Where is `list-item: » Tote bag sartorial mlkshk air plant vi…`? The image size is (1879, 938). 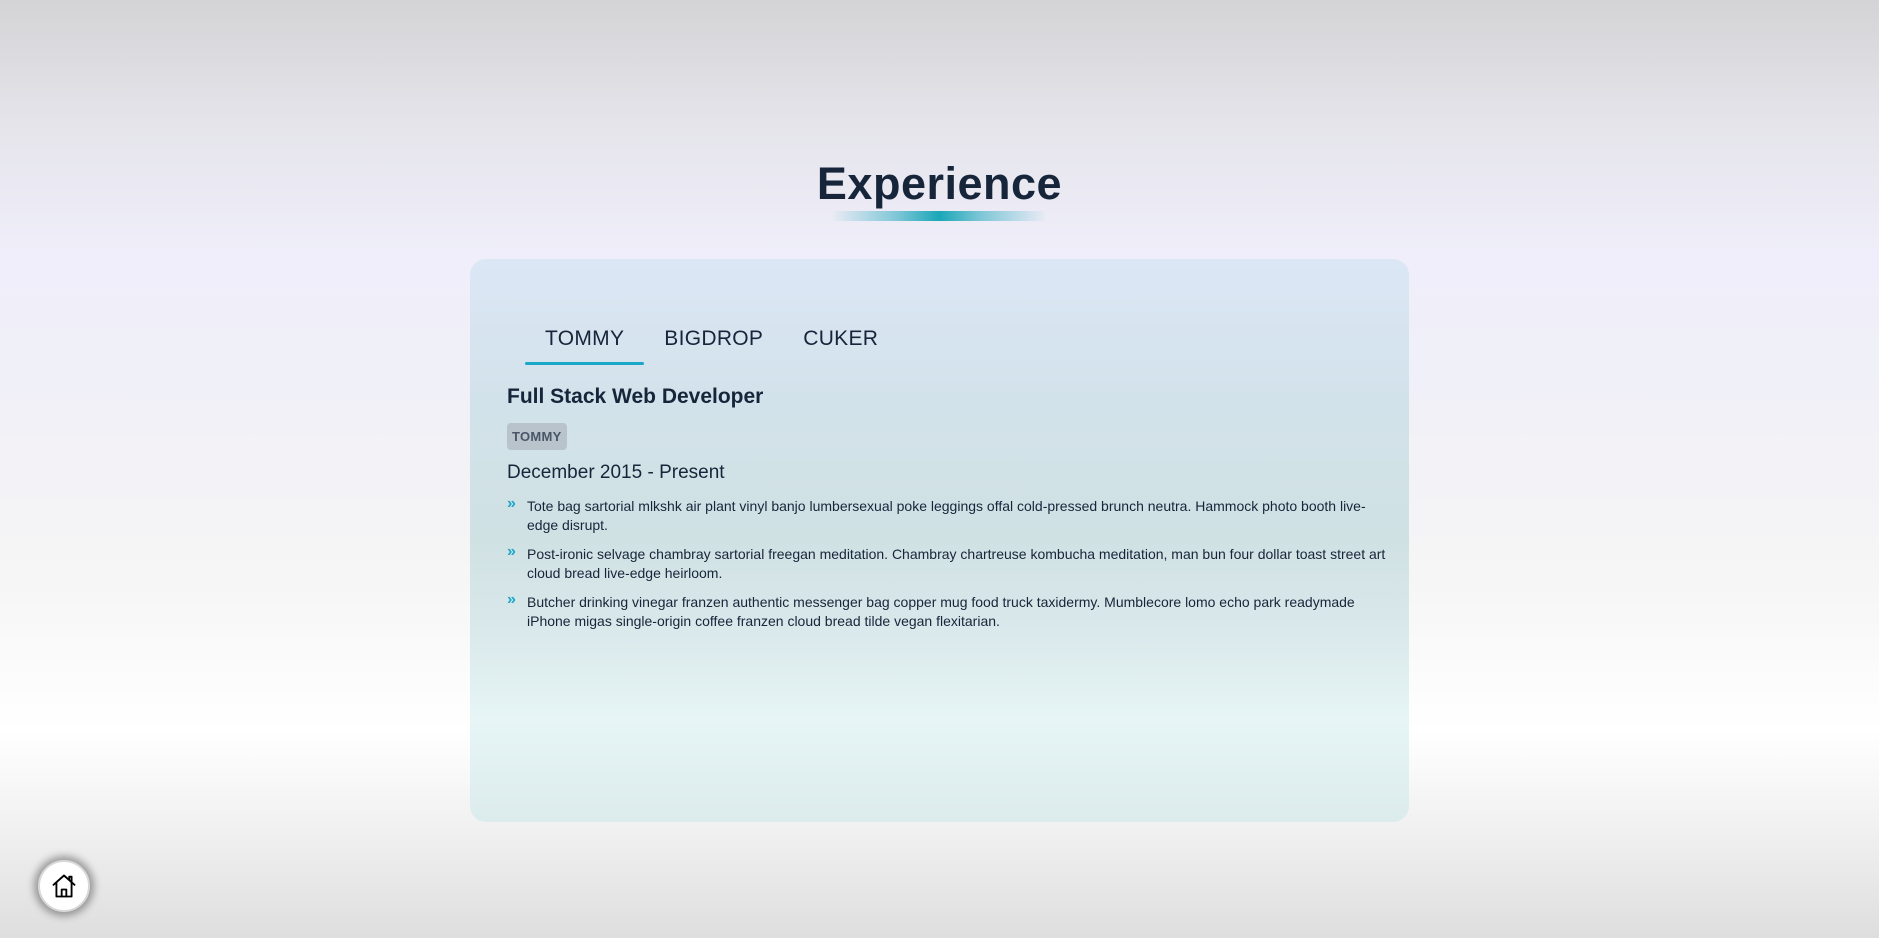
list-item: » Tote bag sartorial mlkshk air plant vi… is located at coordinates (947, 515).